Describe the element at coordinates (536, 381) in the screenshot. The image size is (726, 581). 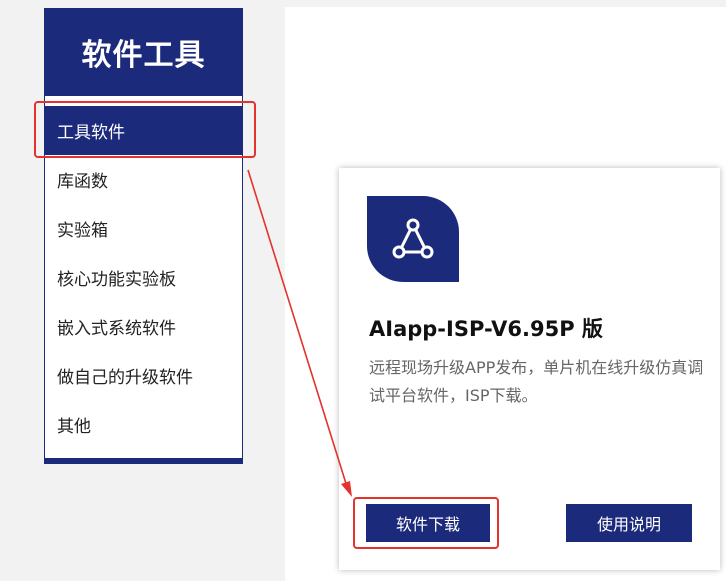
I see `card-description: 远程现场升级APP发布，单片机在线升级仿真调试平台软件，ISP下载。` at that location.